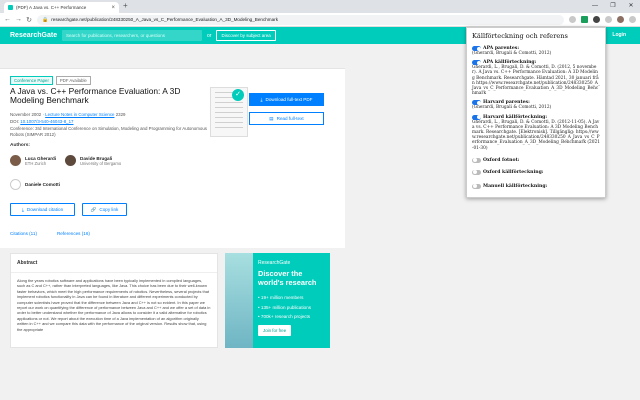 The image size is (640, 400). What do you see at coordinates (120, 114) in the screenshot?
I see `series-volume: 2329` at bounding box center [120, 114].